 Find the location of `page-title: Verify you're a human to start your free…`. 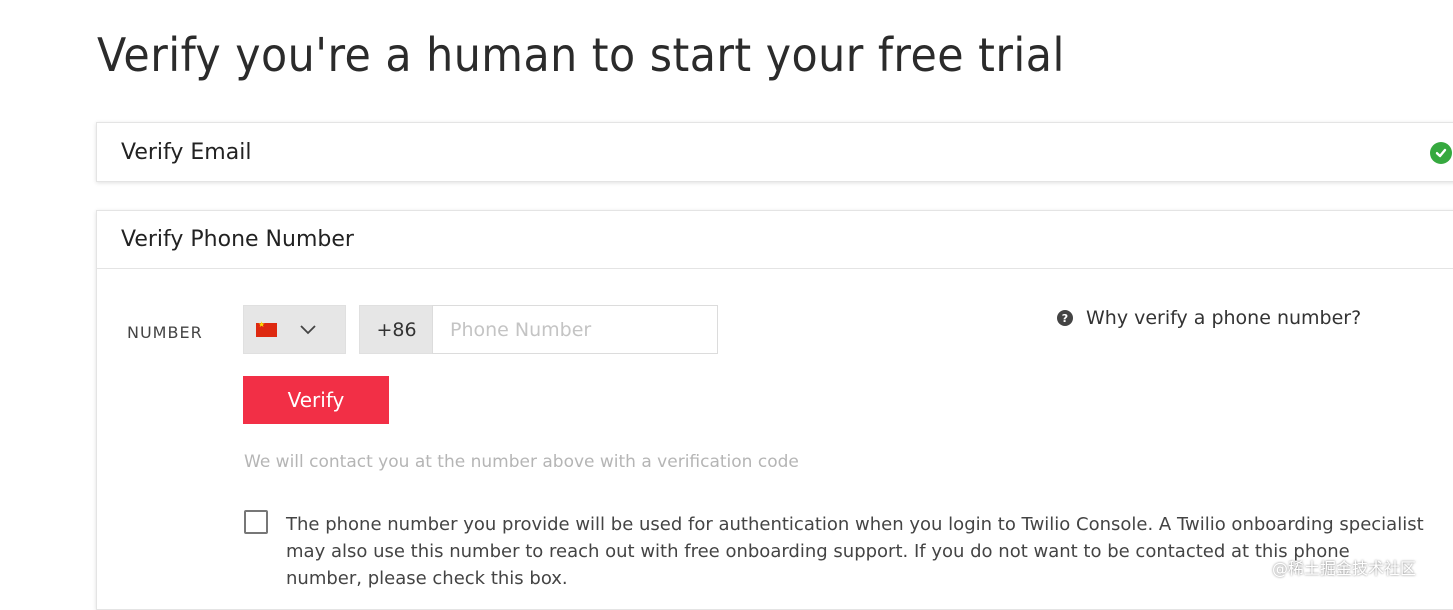

page-title: Verify you're a human to start your free… is located at coordinates (581, 55).